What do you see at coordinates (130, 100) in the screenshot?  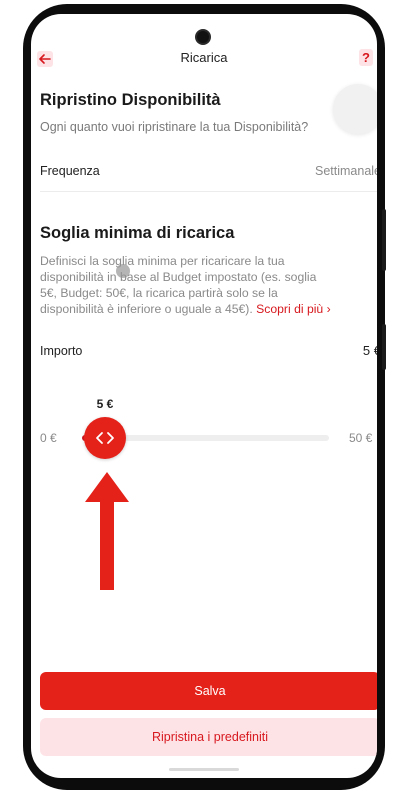 I see `restore-section-title: Ripristino Disponibilità` at bounding box center [130, 100].